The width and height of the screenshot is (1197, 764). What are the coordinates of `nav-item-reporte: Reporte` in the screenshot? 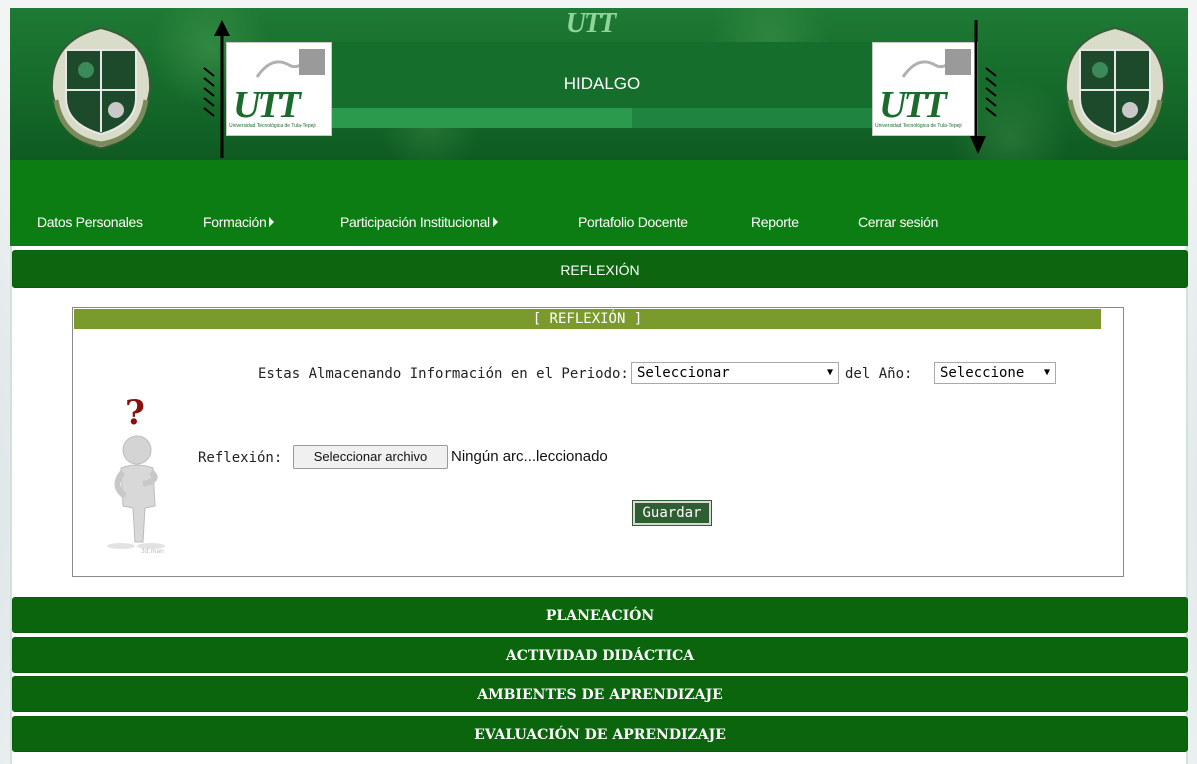 It's located at (775, 222).